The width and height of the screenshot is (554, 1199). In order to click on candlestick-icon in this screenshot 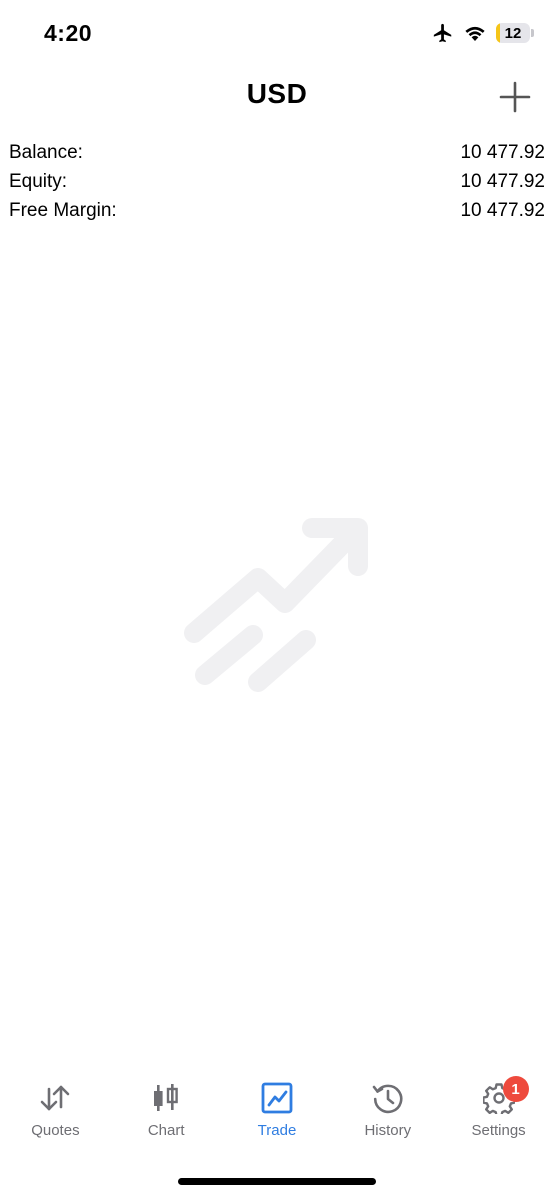, I will do `click(166, 1098)`.